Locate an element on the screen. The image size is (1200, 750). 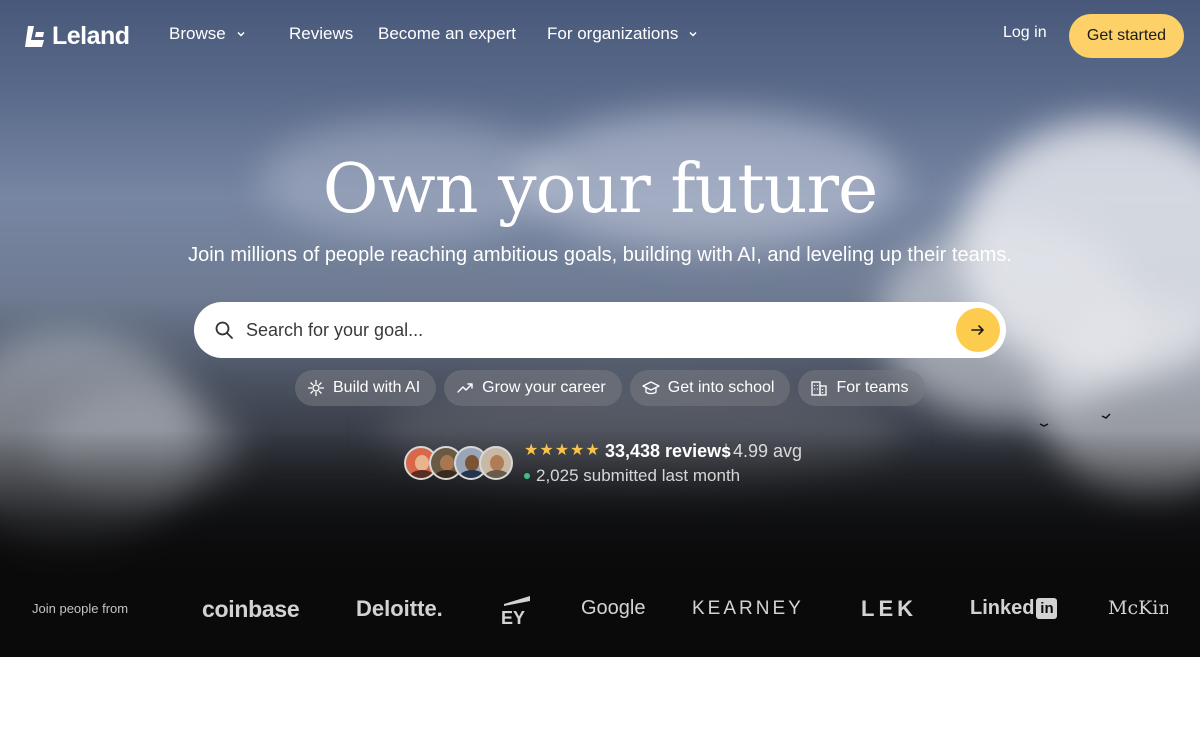
activity-dot is located at coordinates (527, 476).